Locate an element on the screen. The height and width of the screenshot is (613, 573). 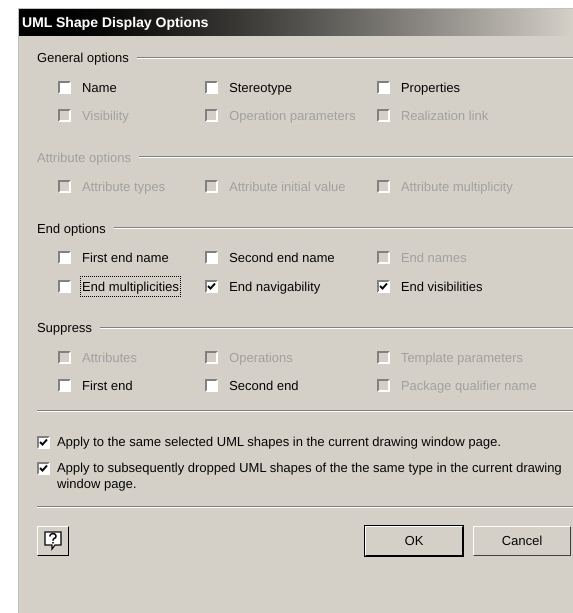
group-label: End options is located at coordinates (71, 229).